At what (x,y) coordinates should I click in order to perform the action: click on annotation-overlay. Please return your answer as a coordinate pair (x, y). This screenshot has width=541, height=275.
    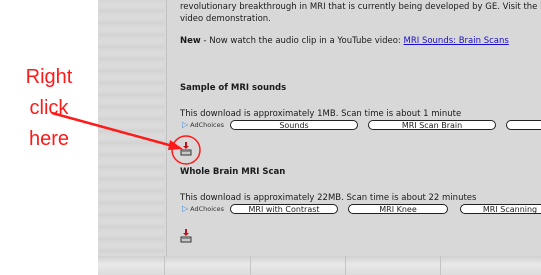
    Looking at the image, I should click on (126, 138).